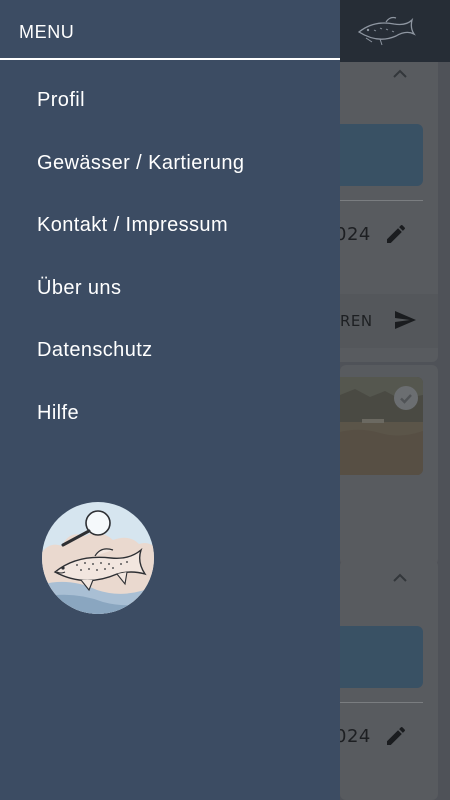 The image size is (450, 800). I want to click on menu-item-ueber-uns: Über uns, so click(170, 287).